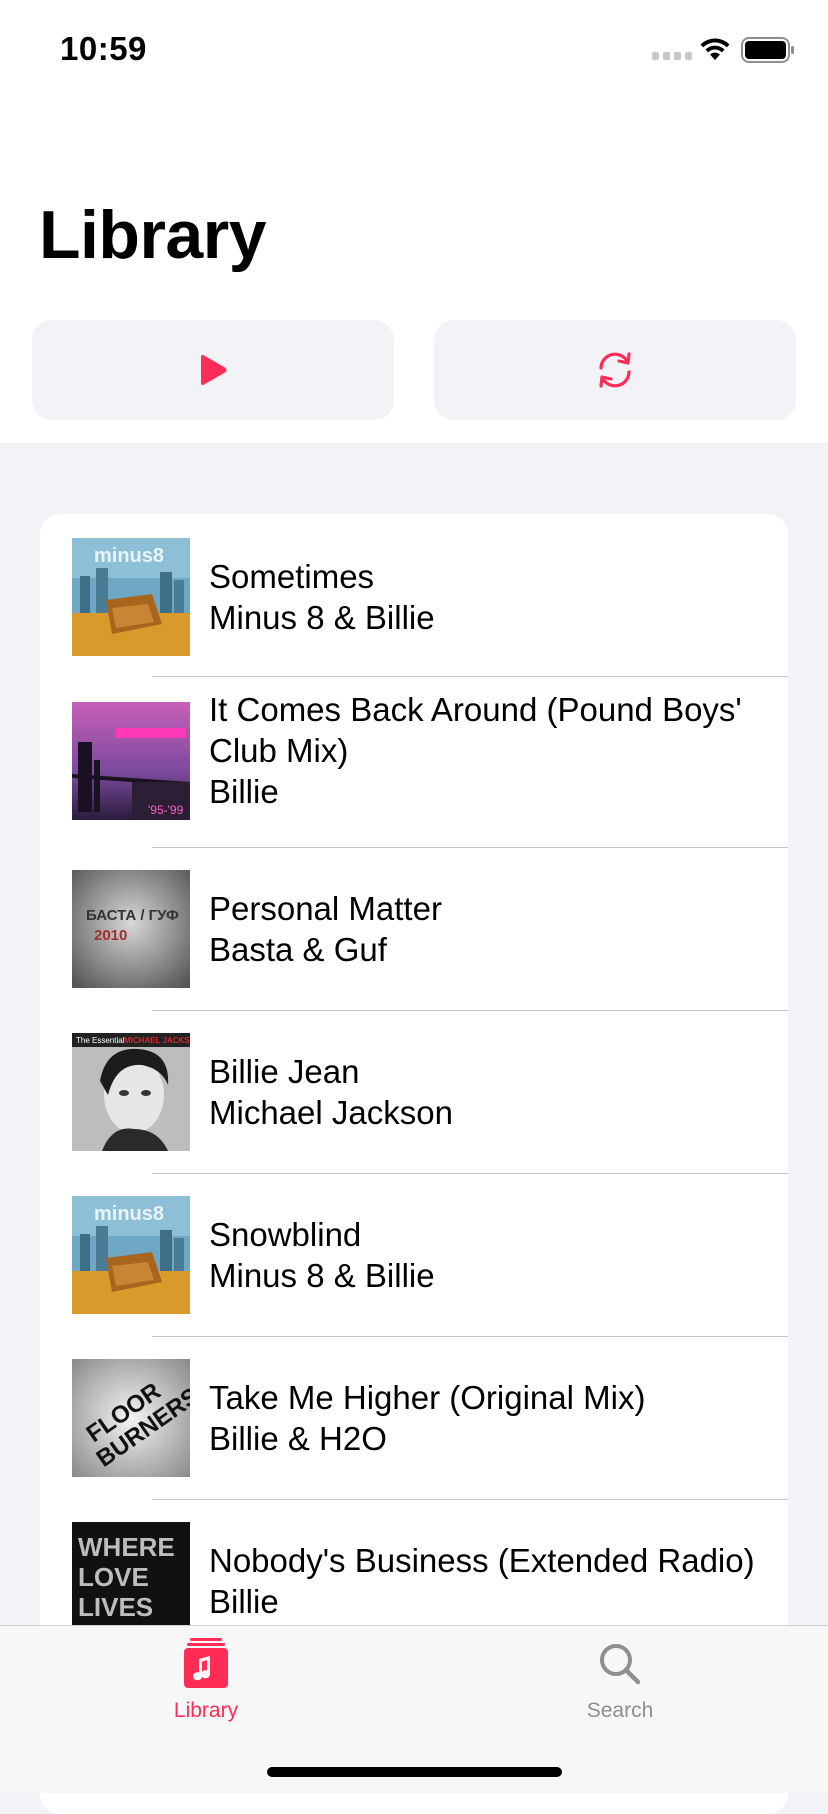 Image resolution: width=828 pixels, height=1814 pixels. What do you see at coordinates (298, 949) in the screenshot?
I see `song-artist: Basta & Guf` at bounding box center [298, 949].